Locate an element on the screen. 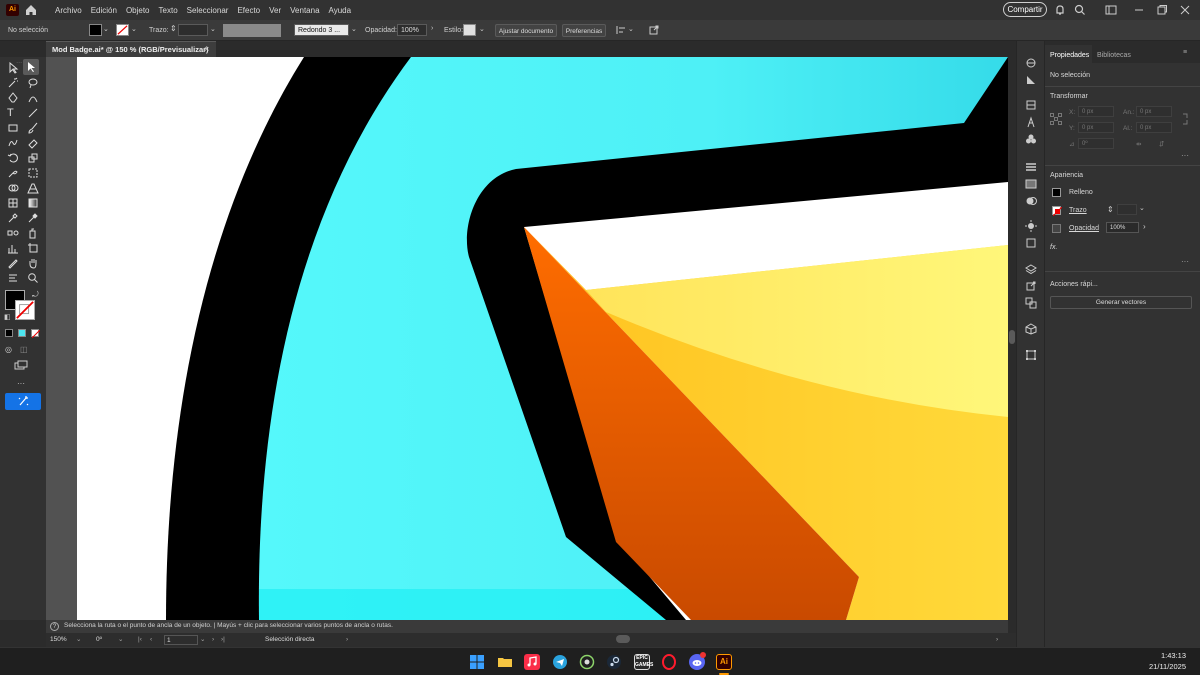  libraries-panel-icon is located at coordinates (1031, 105).